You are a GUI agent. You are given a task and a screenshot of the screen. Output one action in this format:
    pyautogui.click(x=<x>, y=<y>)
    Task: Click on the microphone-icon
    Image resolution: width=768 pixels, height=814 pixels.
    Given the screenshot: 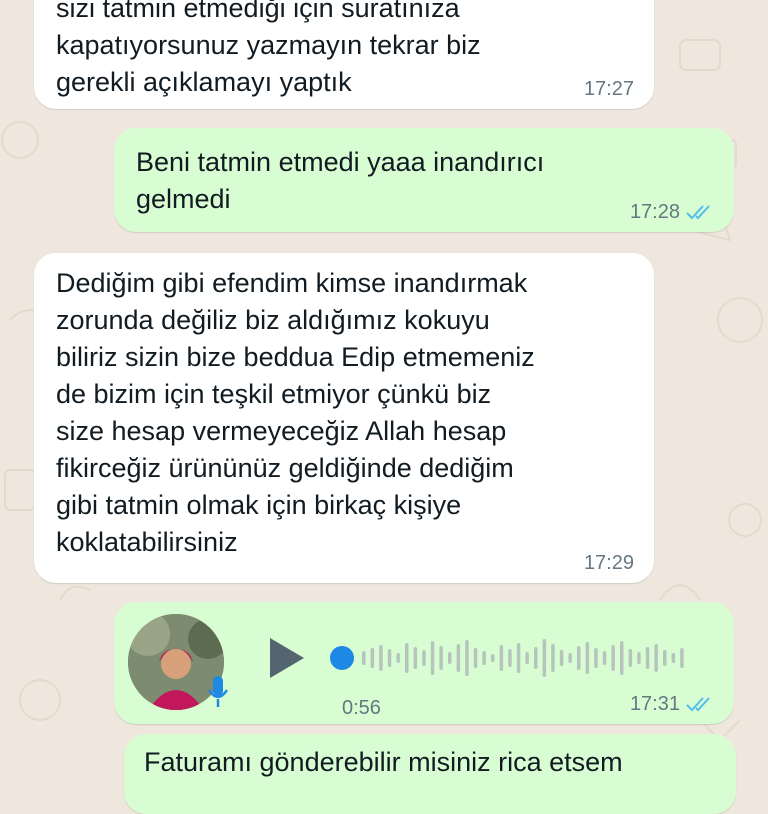 What is the action you would take?
    pyautogui.click(x=218, y=692)
    